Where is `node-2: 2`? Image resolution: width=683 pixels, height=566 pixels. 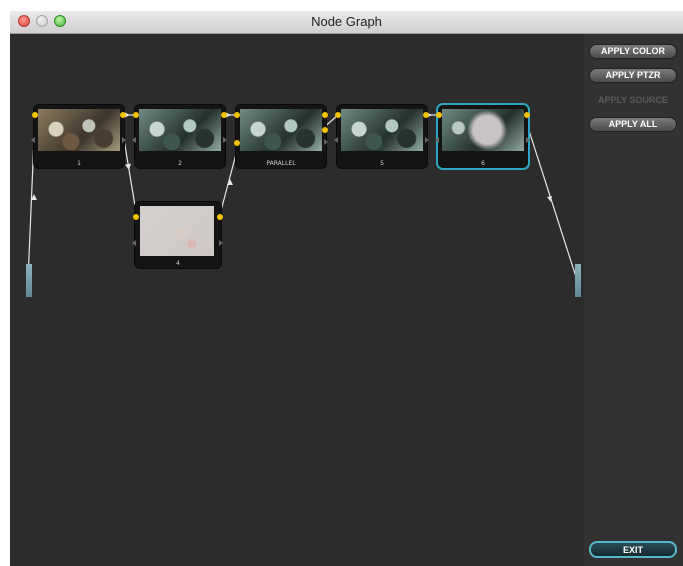
node-2: 2 is located at coordinates (179, 136).